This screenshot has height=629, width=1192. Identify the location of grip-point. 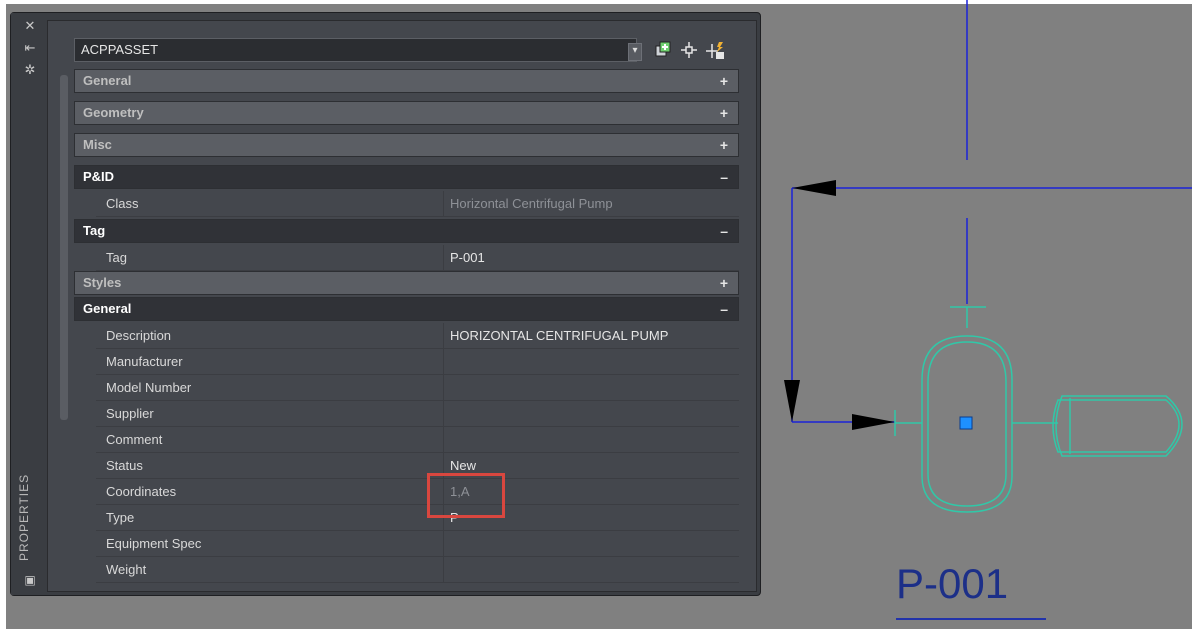
(966, 423).